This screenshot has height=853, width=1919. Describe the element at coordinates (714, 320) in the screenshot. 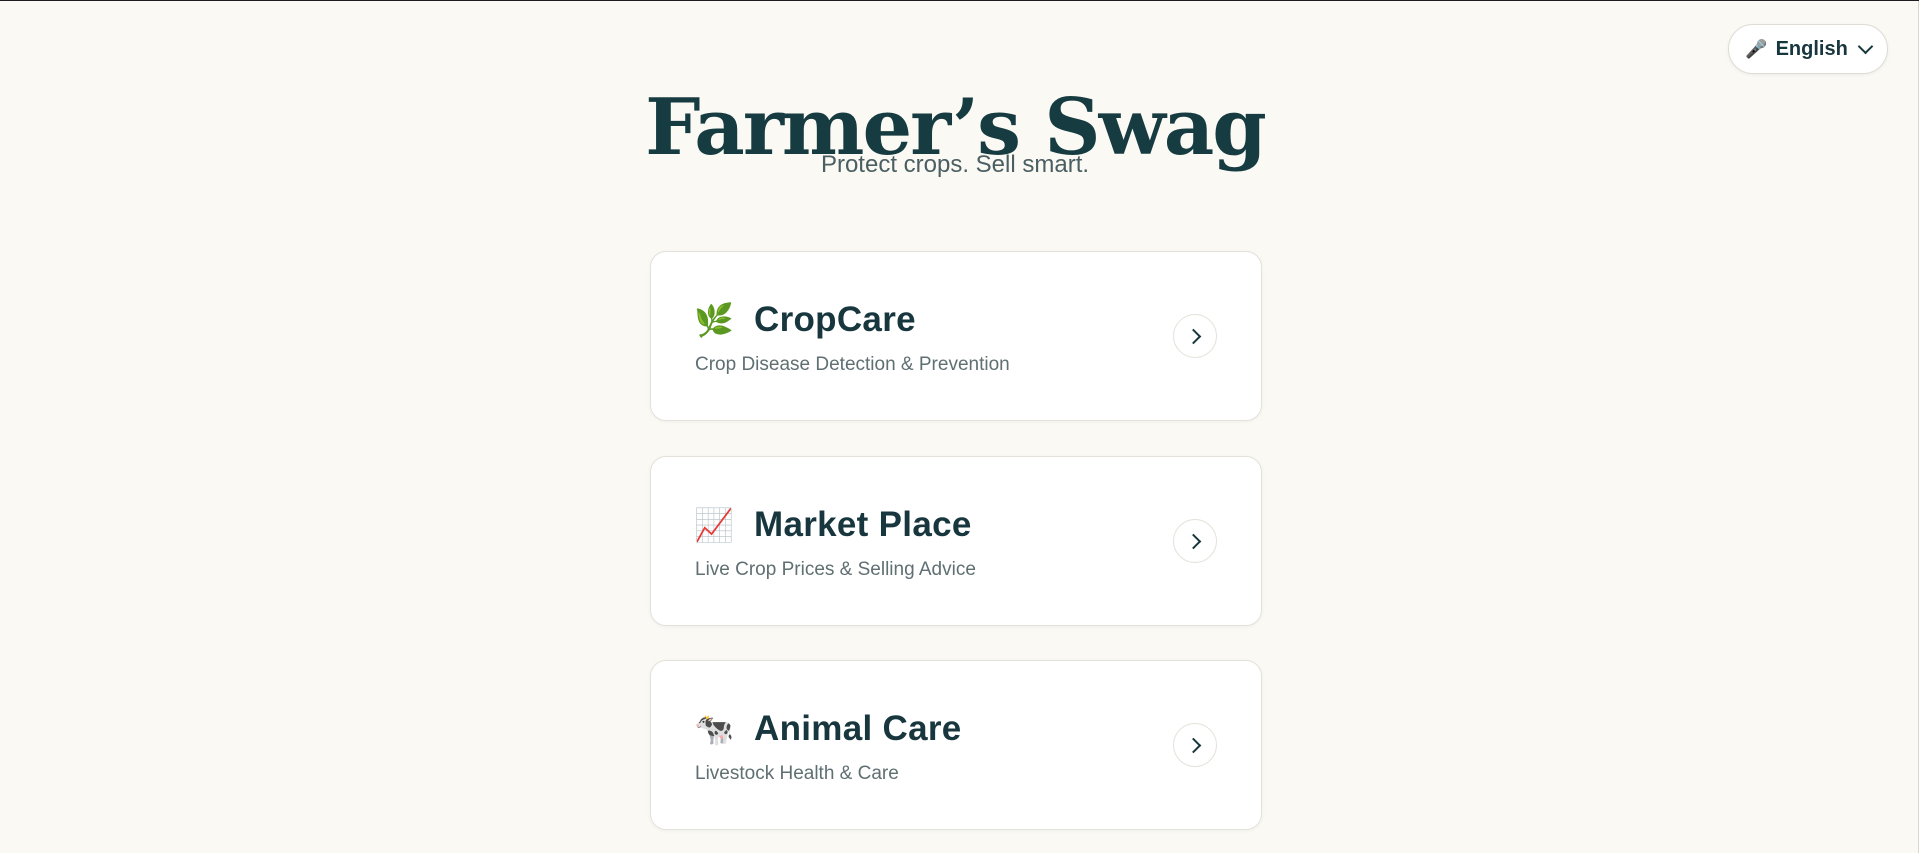

I see `herb-icon: 🌿` at that location.